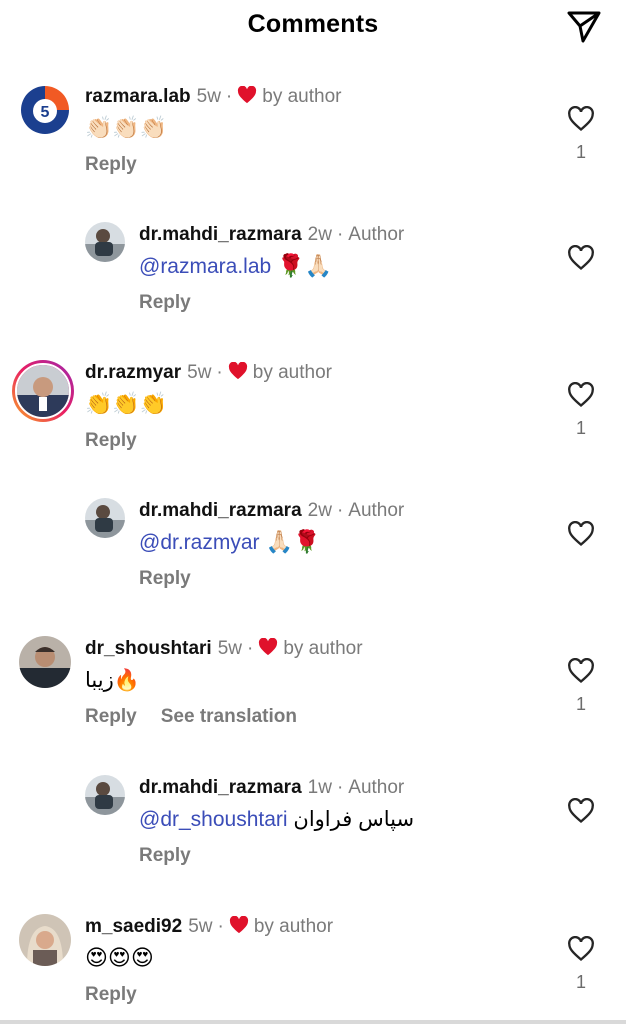  Describe the element at coordinates (229, 716) in the screenshot. I see `see-translation-button: See translation` at that location.